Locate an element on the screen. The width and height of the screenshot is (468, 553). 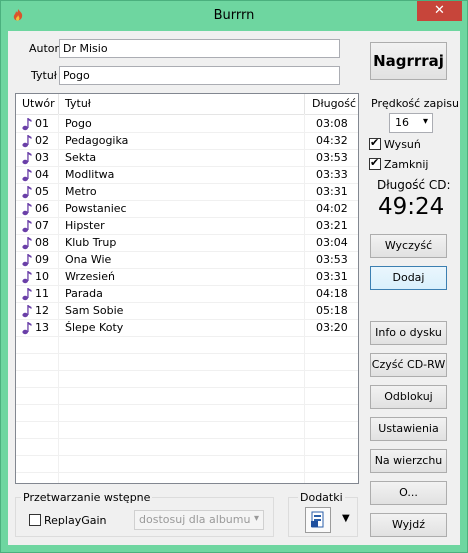
always-on-top-button: Na wierzchu is located at coordinates (408, 461).